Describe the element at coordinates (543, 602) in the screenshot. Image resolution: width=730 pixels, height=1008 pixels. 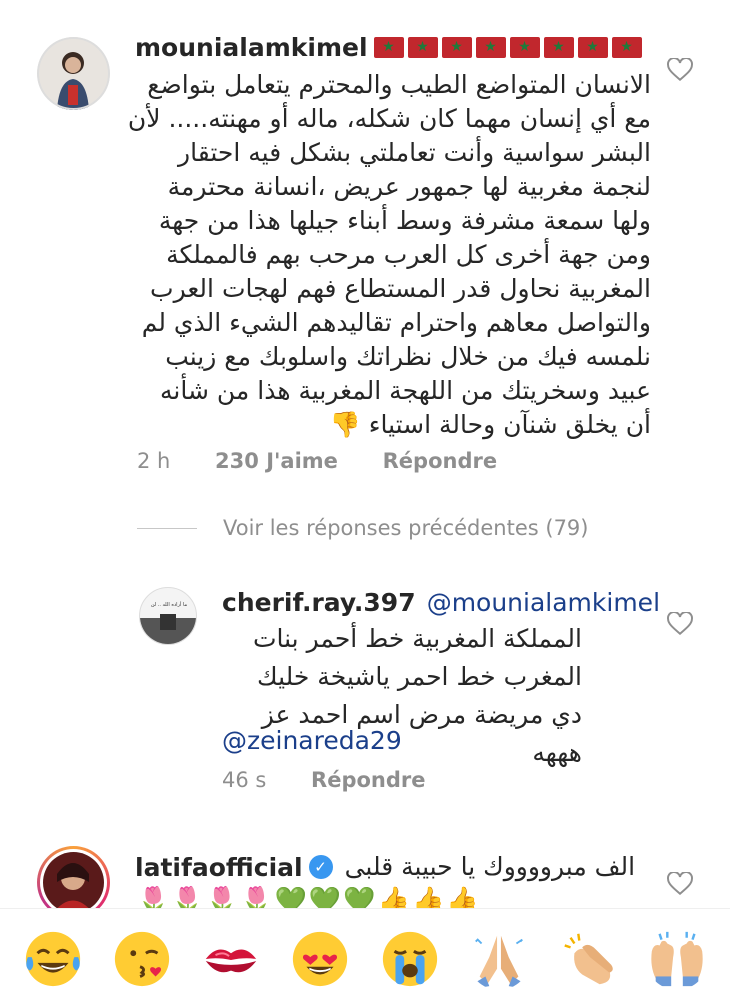
I see `mention-link: @mounialamkimel` at that location.